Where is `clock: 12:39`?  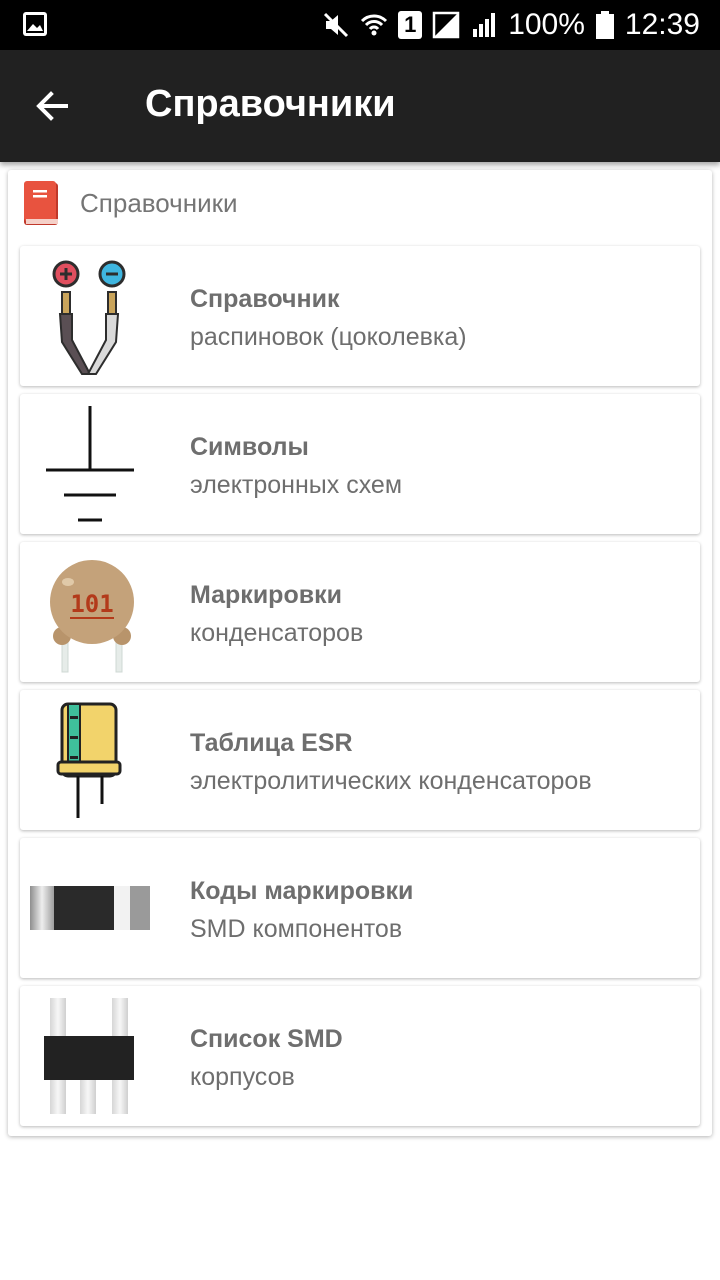 clock: 12:39 is located at coordinates (662, 24).